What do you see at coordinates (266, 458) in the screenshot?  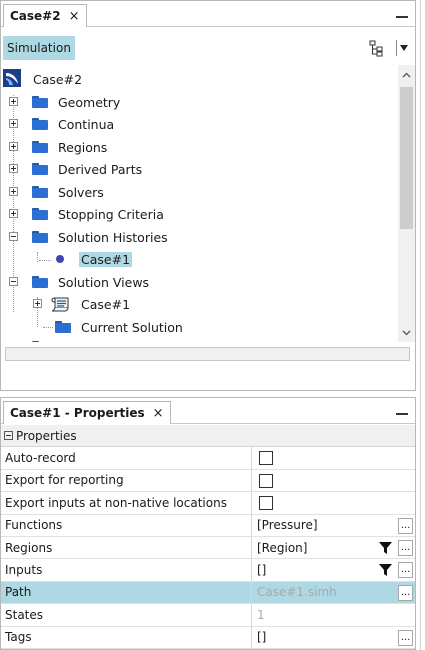 I see `auto-record-checkbox` at bounding box center [266, 458].